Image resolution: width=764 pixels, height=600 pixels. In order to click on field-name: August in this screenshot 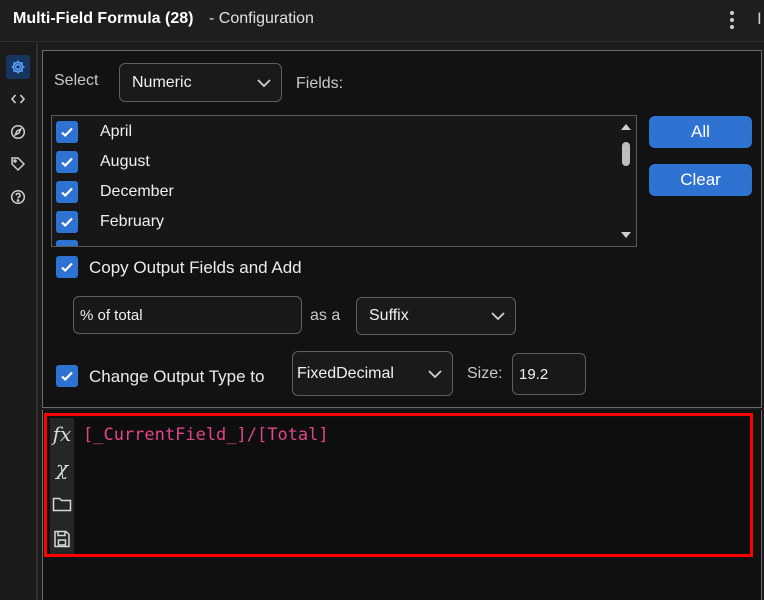, I will do `click(125, 161)`.